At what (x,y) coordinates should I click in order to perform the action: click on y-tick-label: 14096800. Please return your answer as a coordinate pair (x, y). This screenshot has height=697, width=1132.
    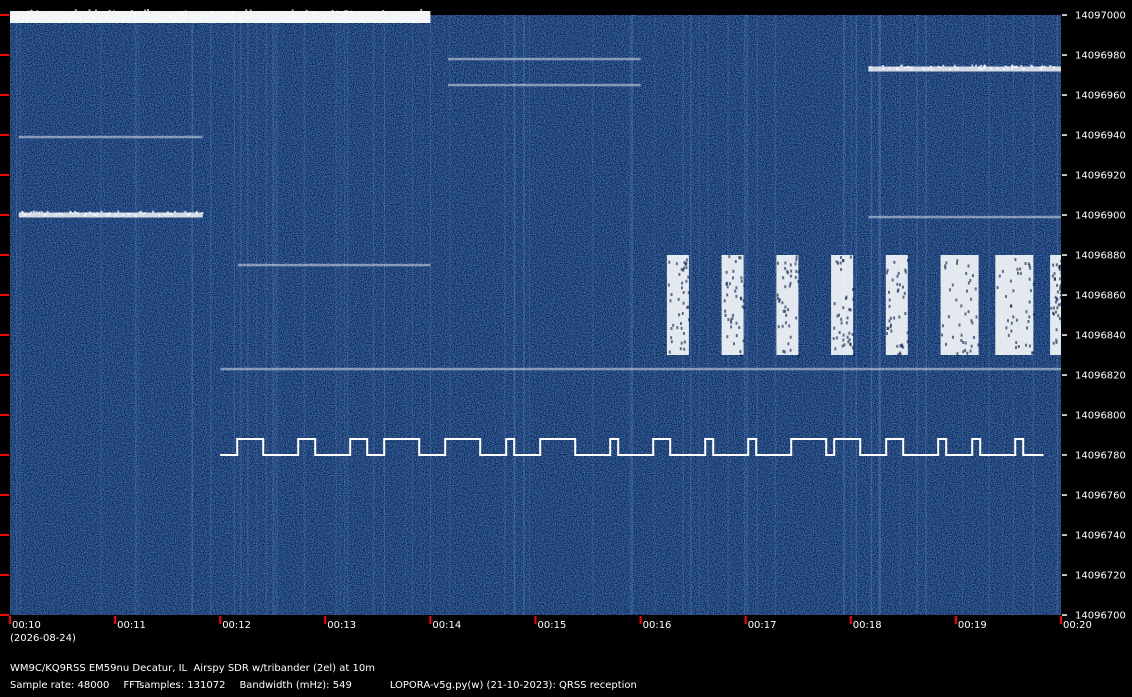
    Looking at the image, I should click on (1100, 416).